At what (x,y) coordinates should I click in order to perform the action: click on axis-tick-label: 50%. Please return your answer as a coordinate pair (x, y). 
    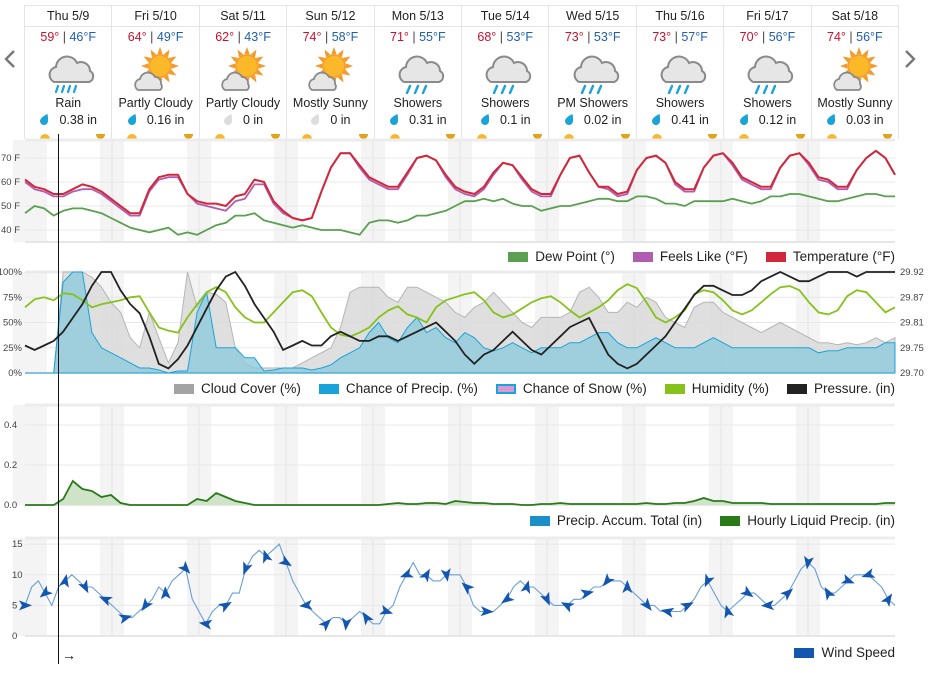
    Looking at the image, I should click on (13, 323).